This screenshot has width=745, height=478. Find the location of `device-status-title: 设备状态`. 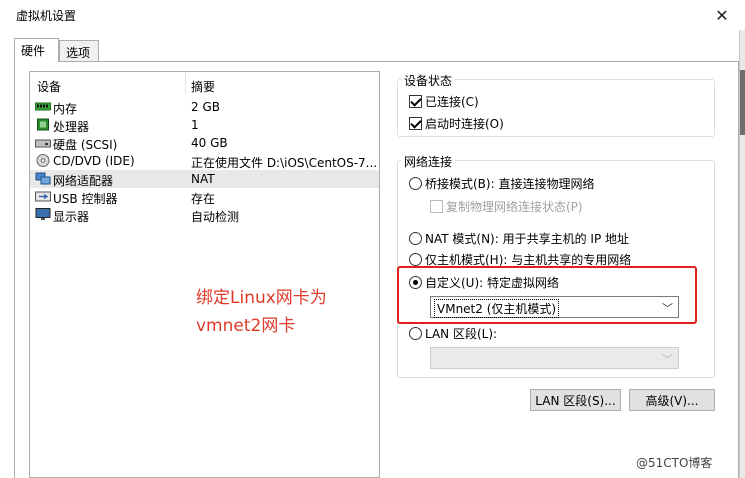

device-status-title: 设备状态 is located at coordinates (428, 80).